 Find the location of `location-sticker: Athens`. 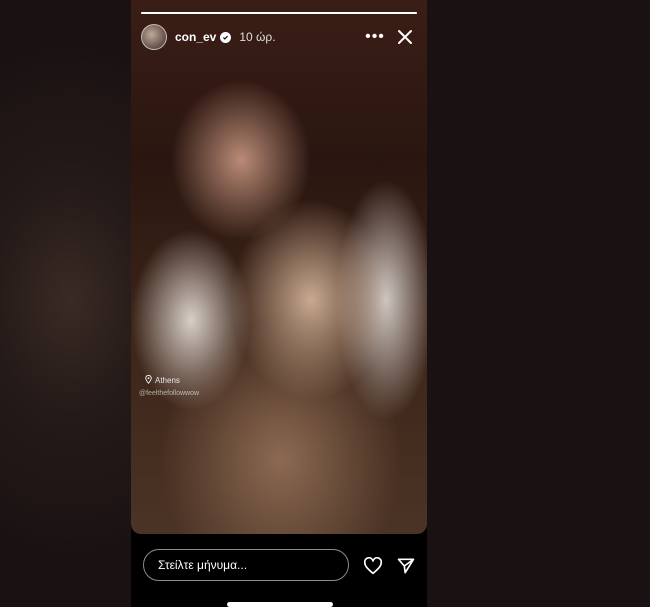

location-sticker: Athens is located at coordinates (162, 380).